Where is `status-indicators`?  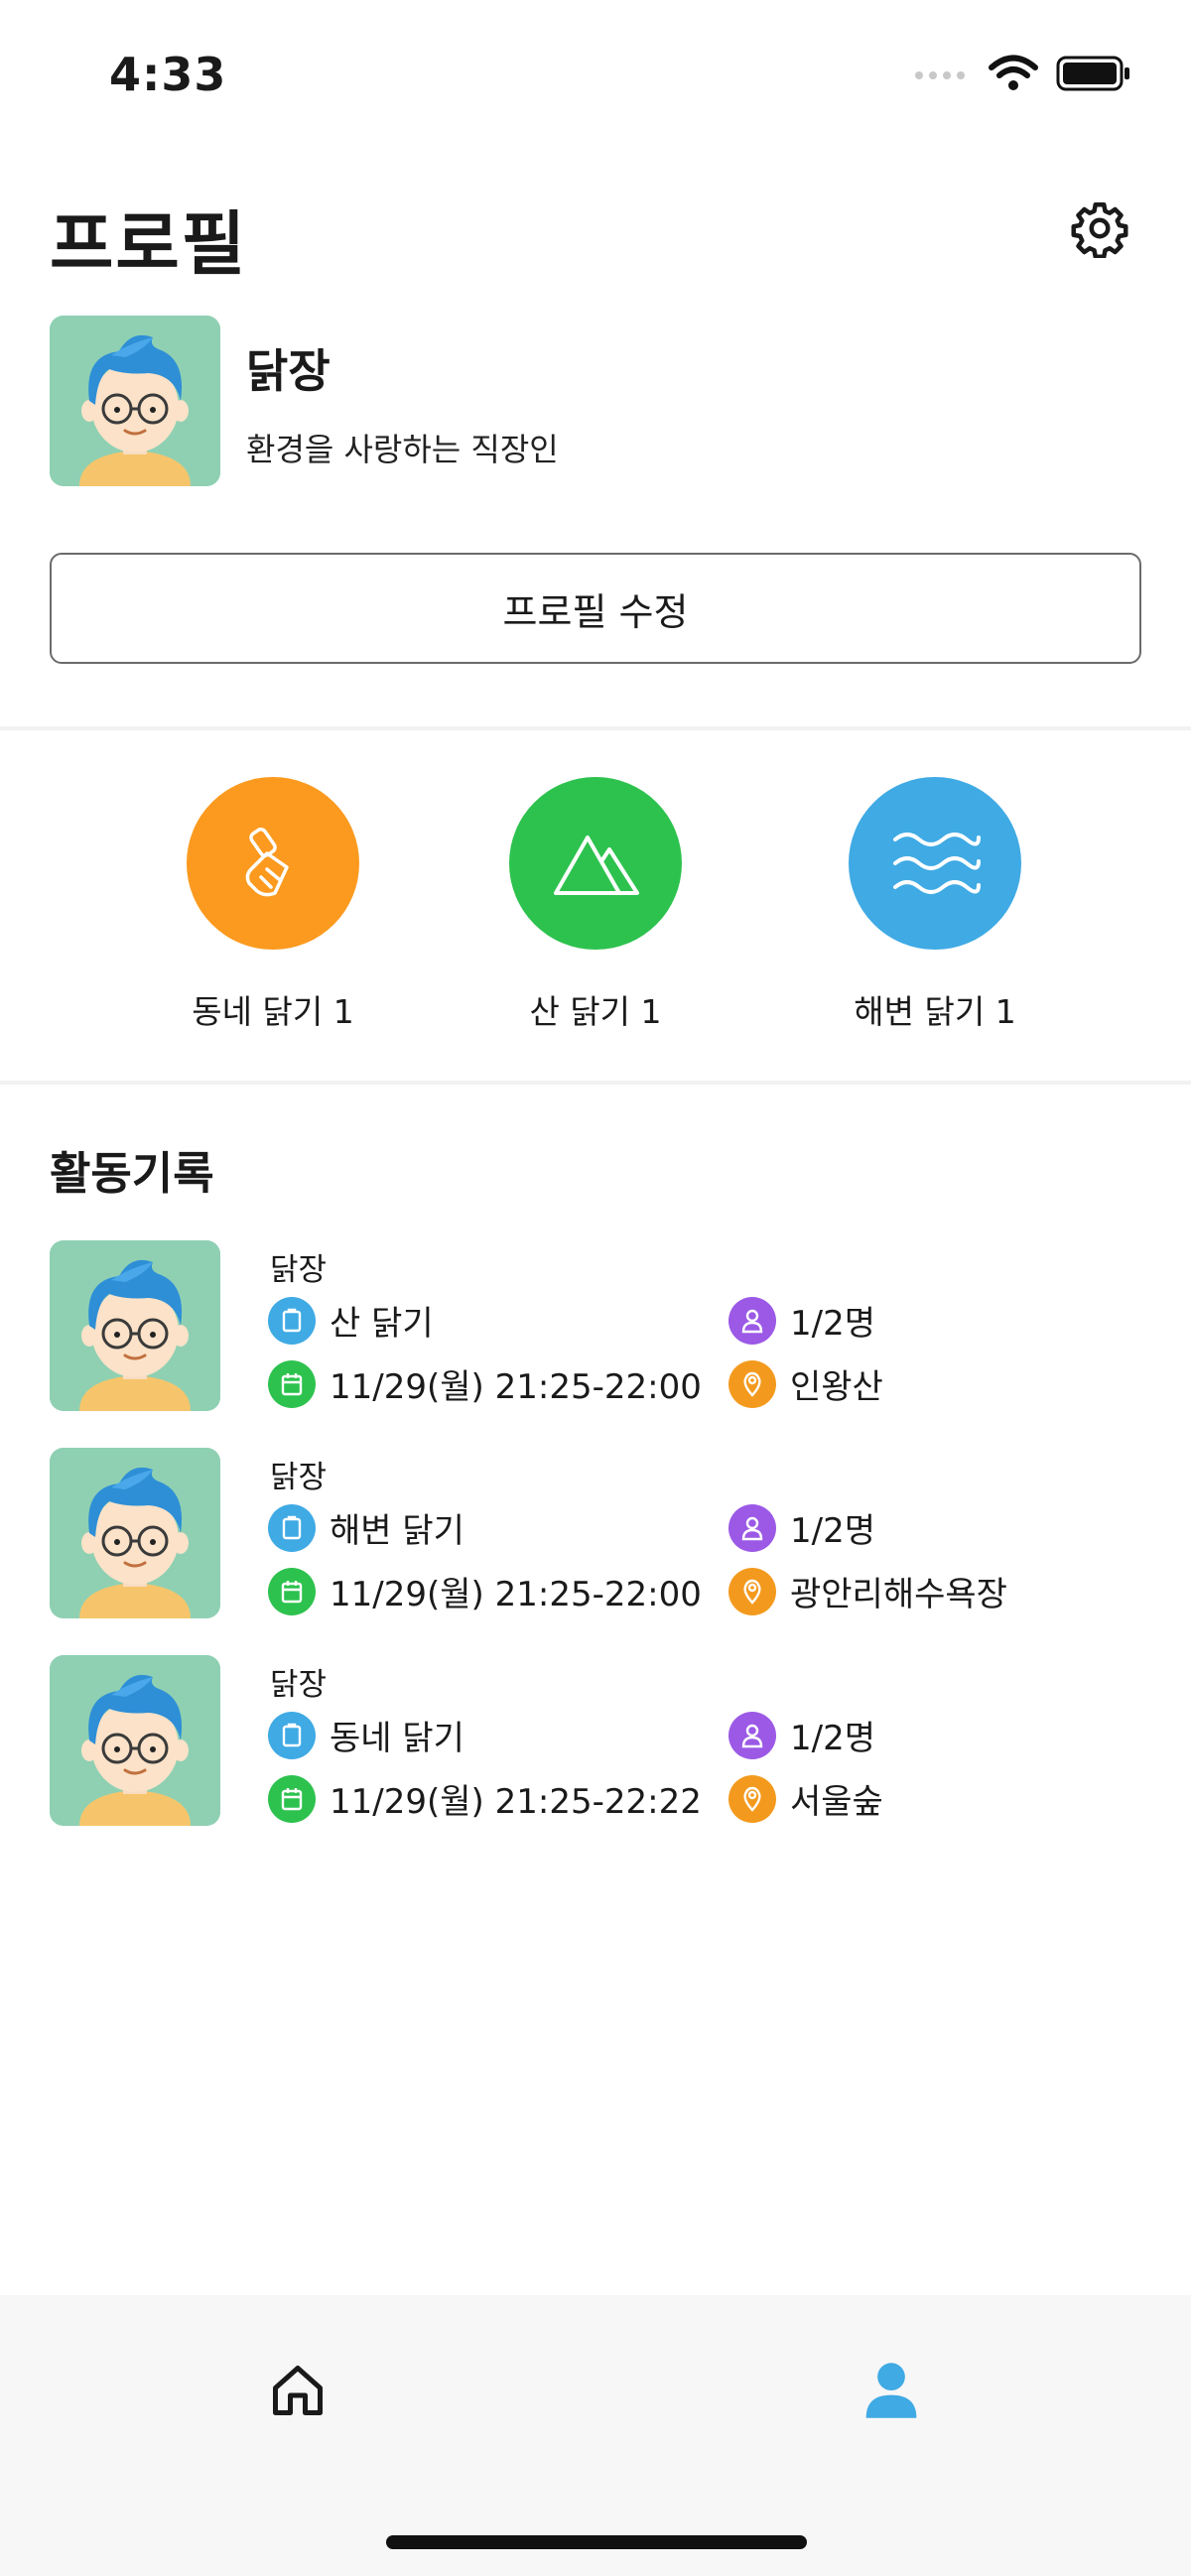 status-indicators is located at coordinates (1023, 76).